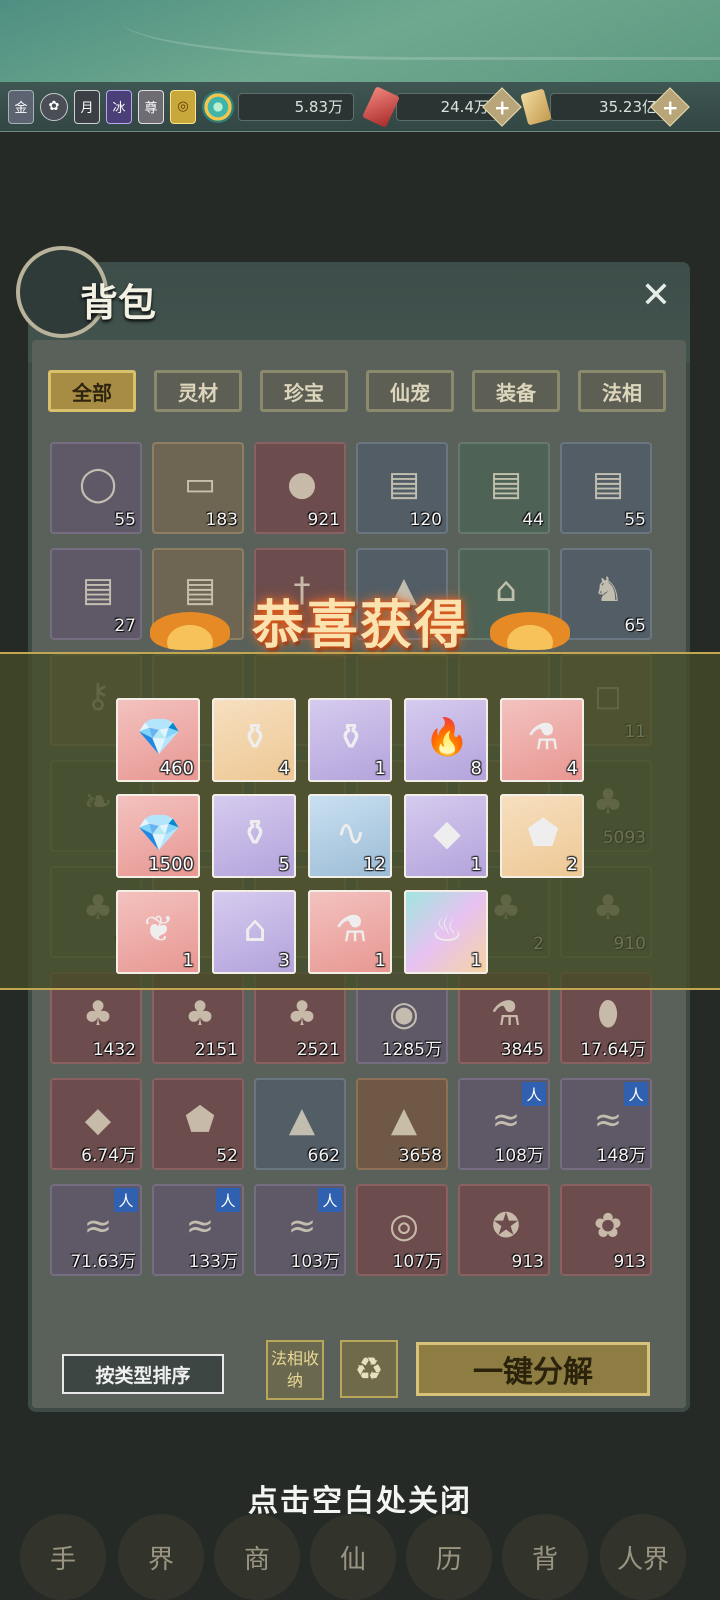  I want to click on reward-item-slot: 💎 1500, so click(158, 836).